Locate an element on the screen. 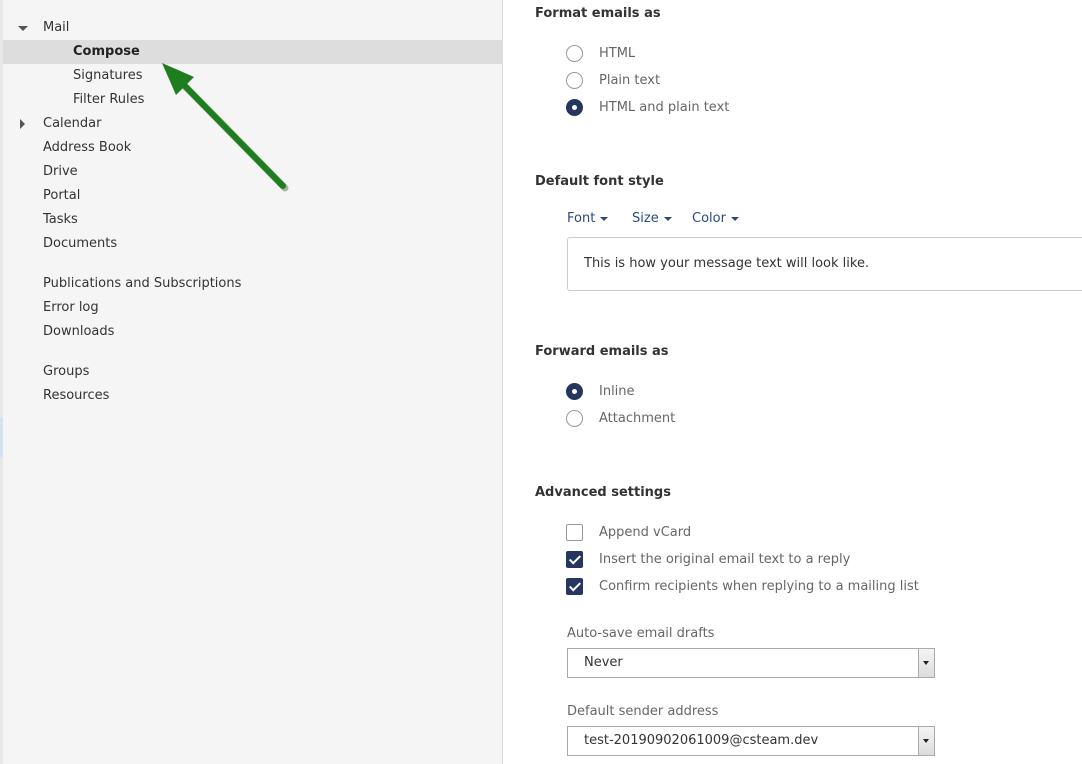 The width and height of the screenshot is (1082, 764). sidebar-item-label: Address Book is located at coordinates (87, 147).